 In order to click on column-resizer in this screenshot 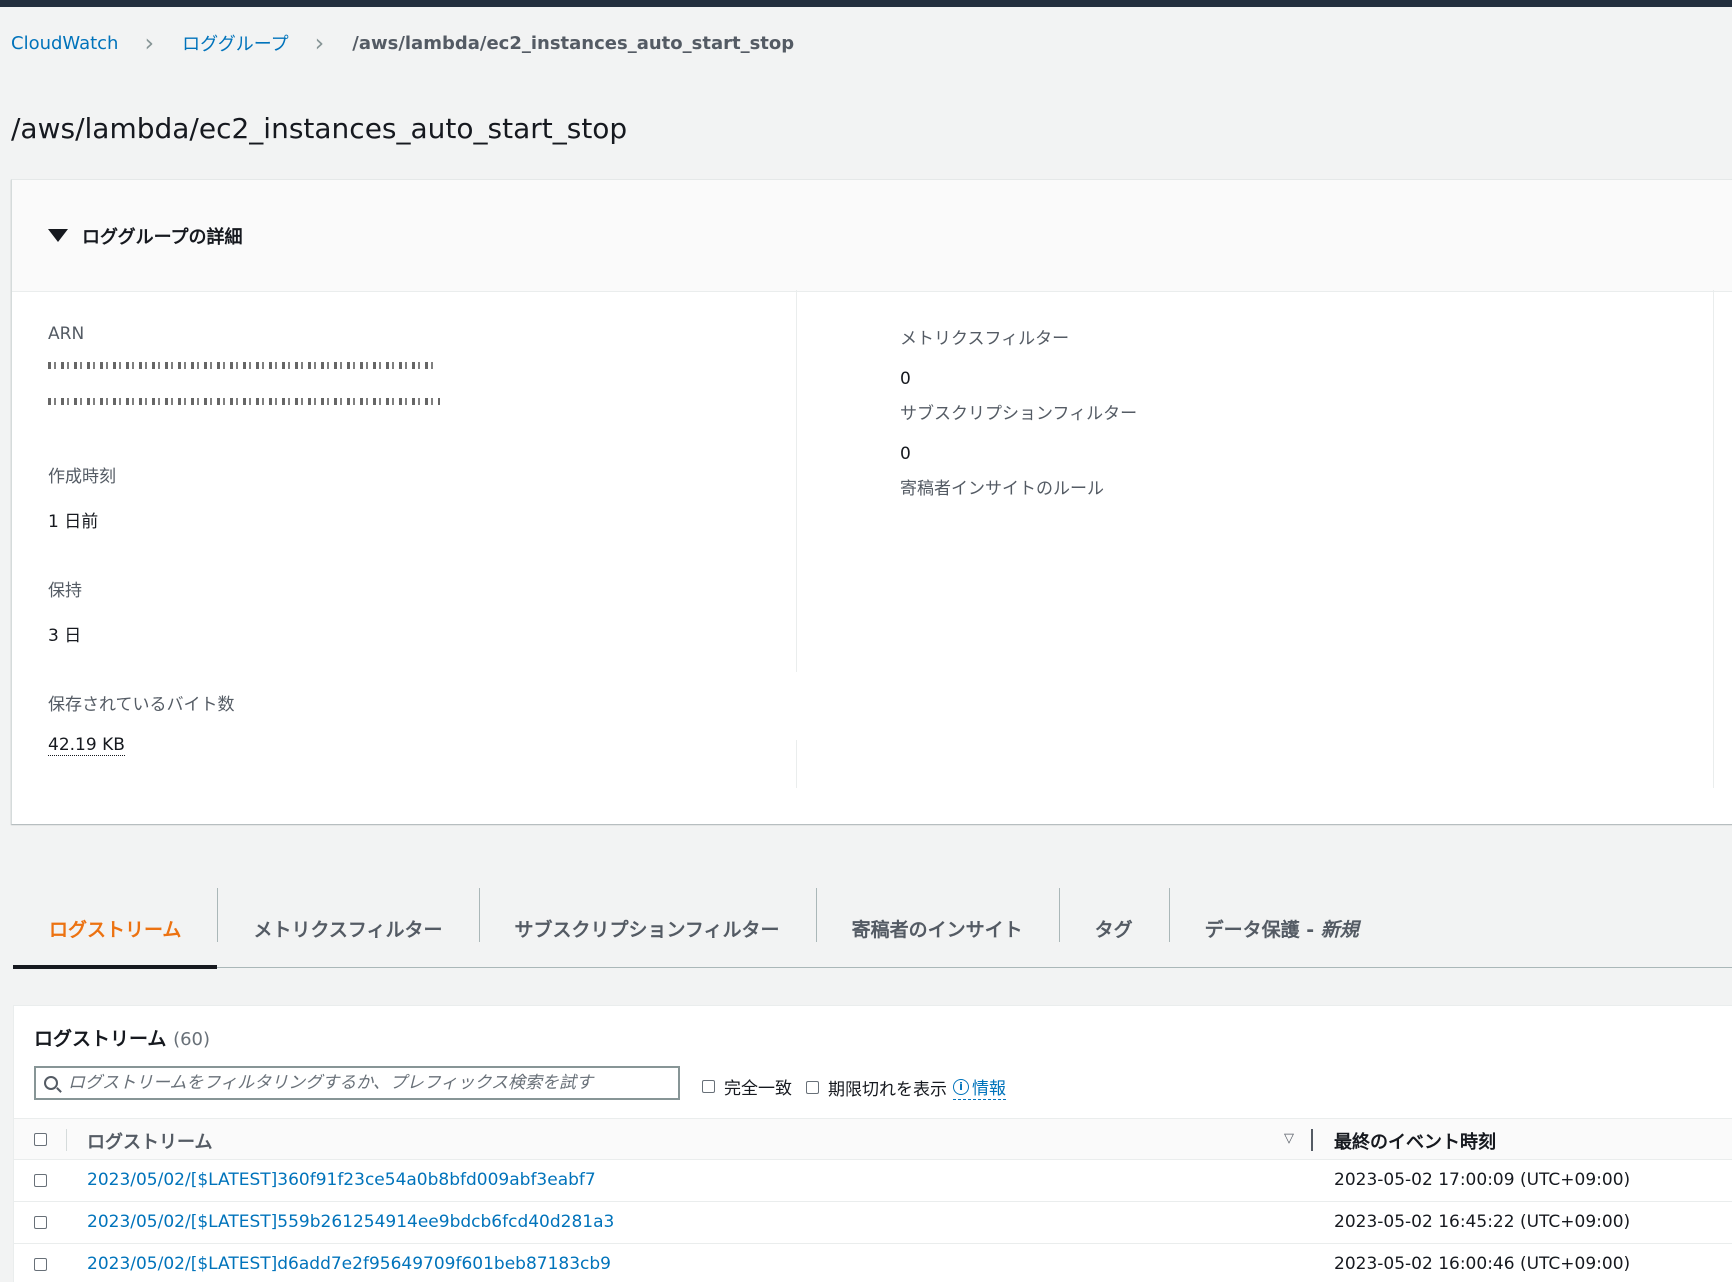, I will do `click(1312, 1140)`.